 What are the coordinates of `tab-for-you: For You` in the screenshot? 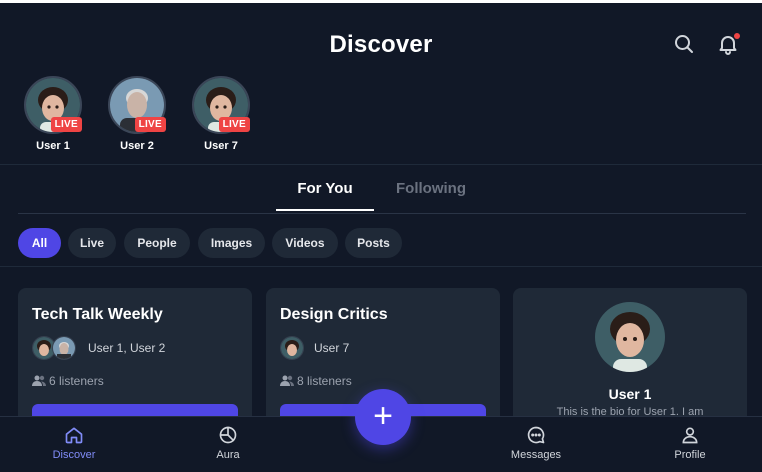 It's located at (325, 188).